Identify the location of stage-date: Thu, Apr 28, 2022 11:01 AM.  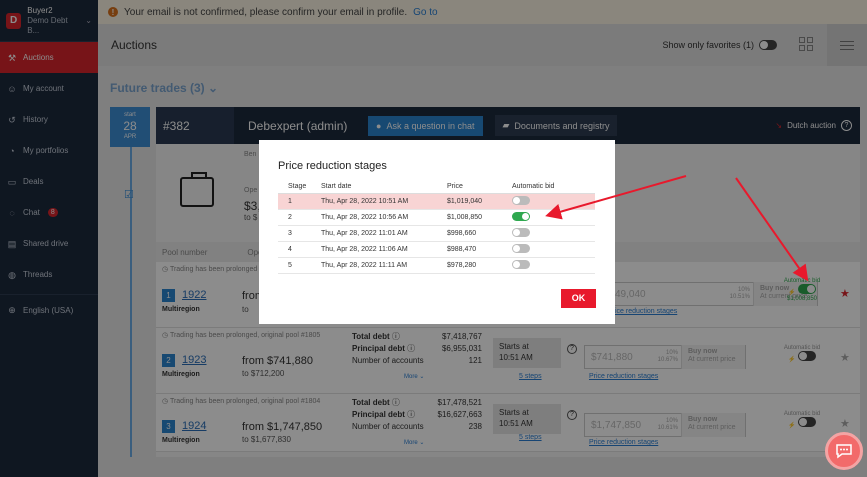
(384, 233).